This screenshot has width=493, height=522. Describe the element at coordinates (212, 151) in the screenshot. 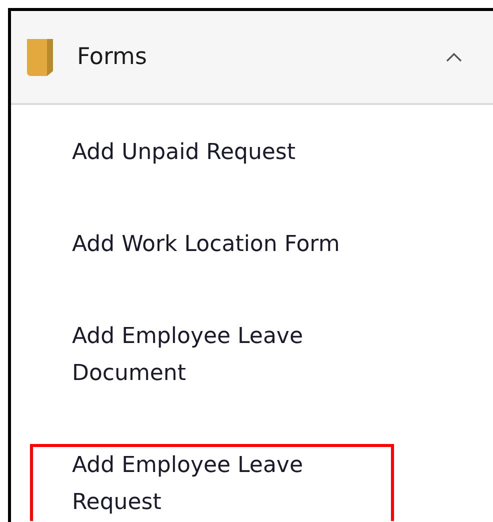

I see `menu-link: Add Unpaid Request` at that location.